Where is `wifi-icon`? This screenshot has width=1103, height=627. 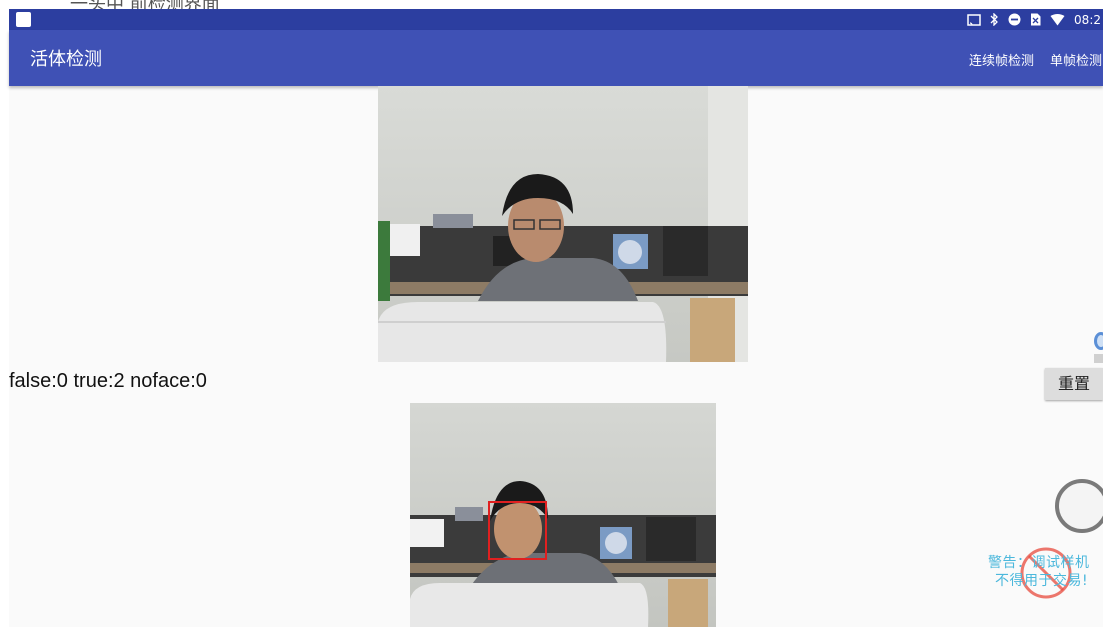
wifi-icon is located at coordinates (1057, 19).